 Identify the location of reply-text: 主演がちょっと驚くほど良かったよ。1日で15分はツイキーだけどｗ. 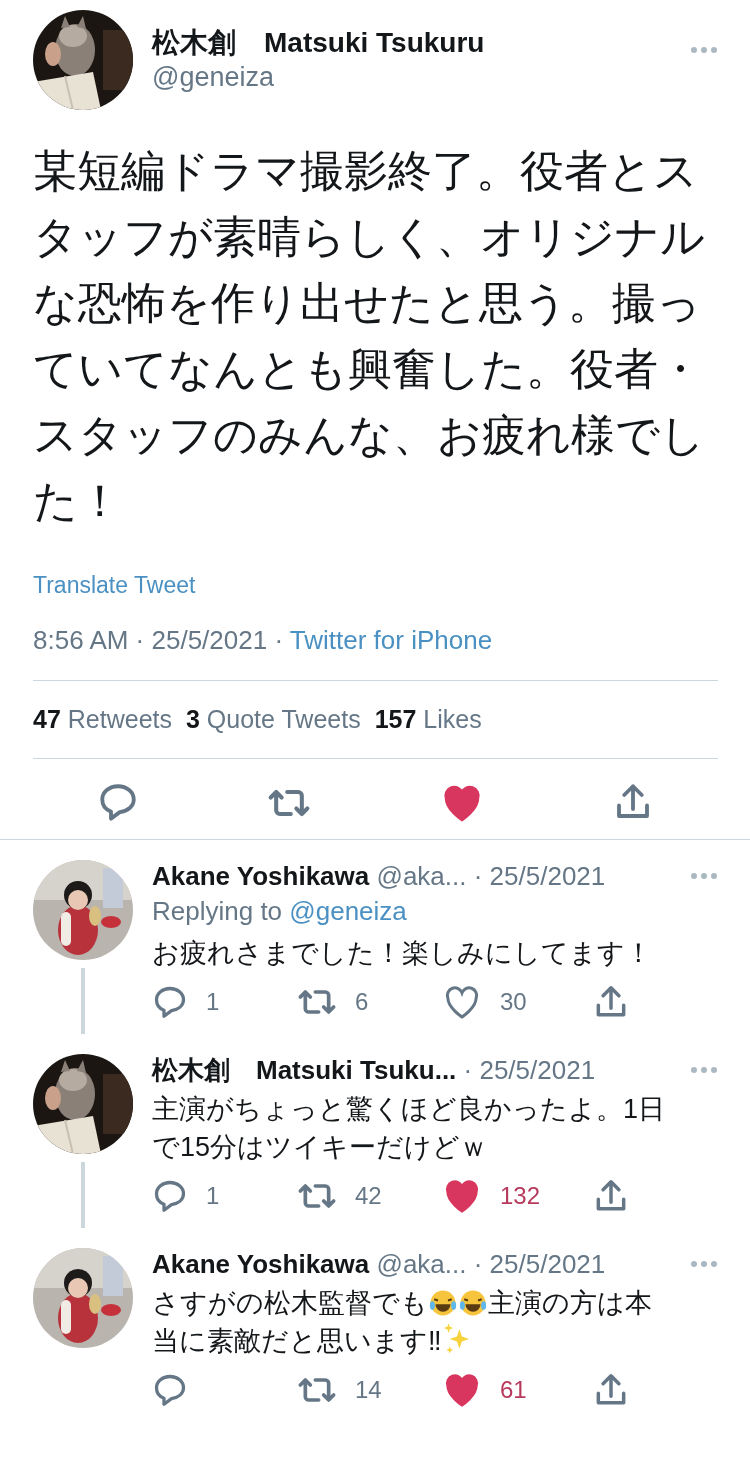
(409, 1128).